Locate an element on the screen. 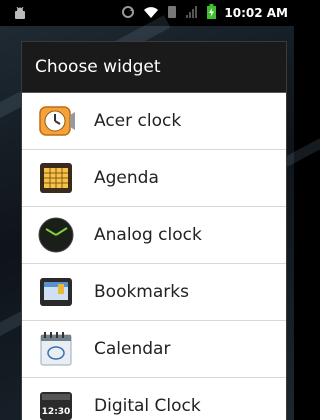 Image resolution: width=320 pixels, height=420 pixels. list-item-acer-clock: Acer clock is located at coordinates (154, 121).